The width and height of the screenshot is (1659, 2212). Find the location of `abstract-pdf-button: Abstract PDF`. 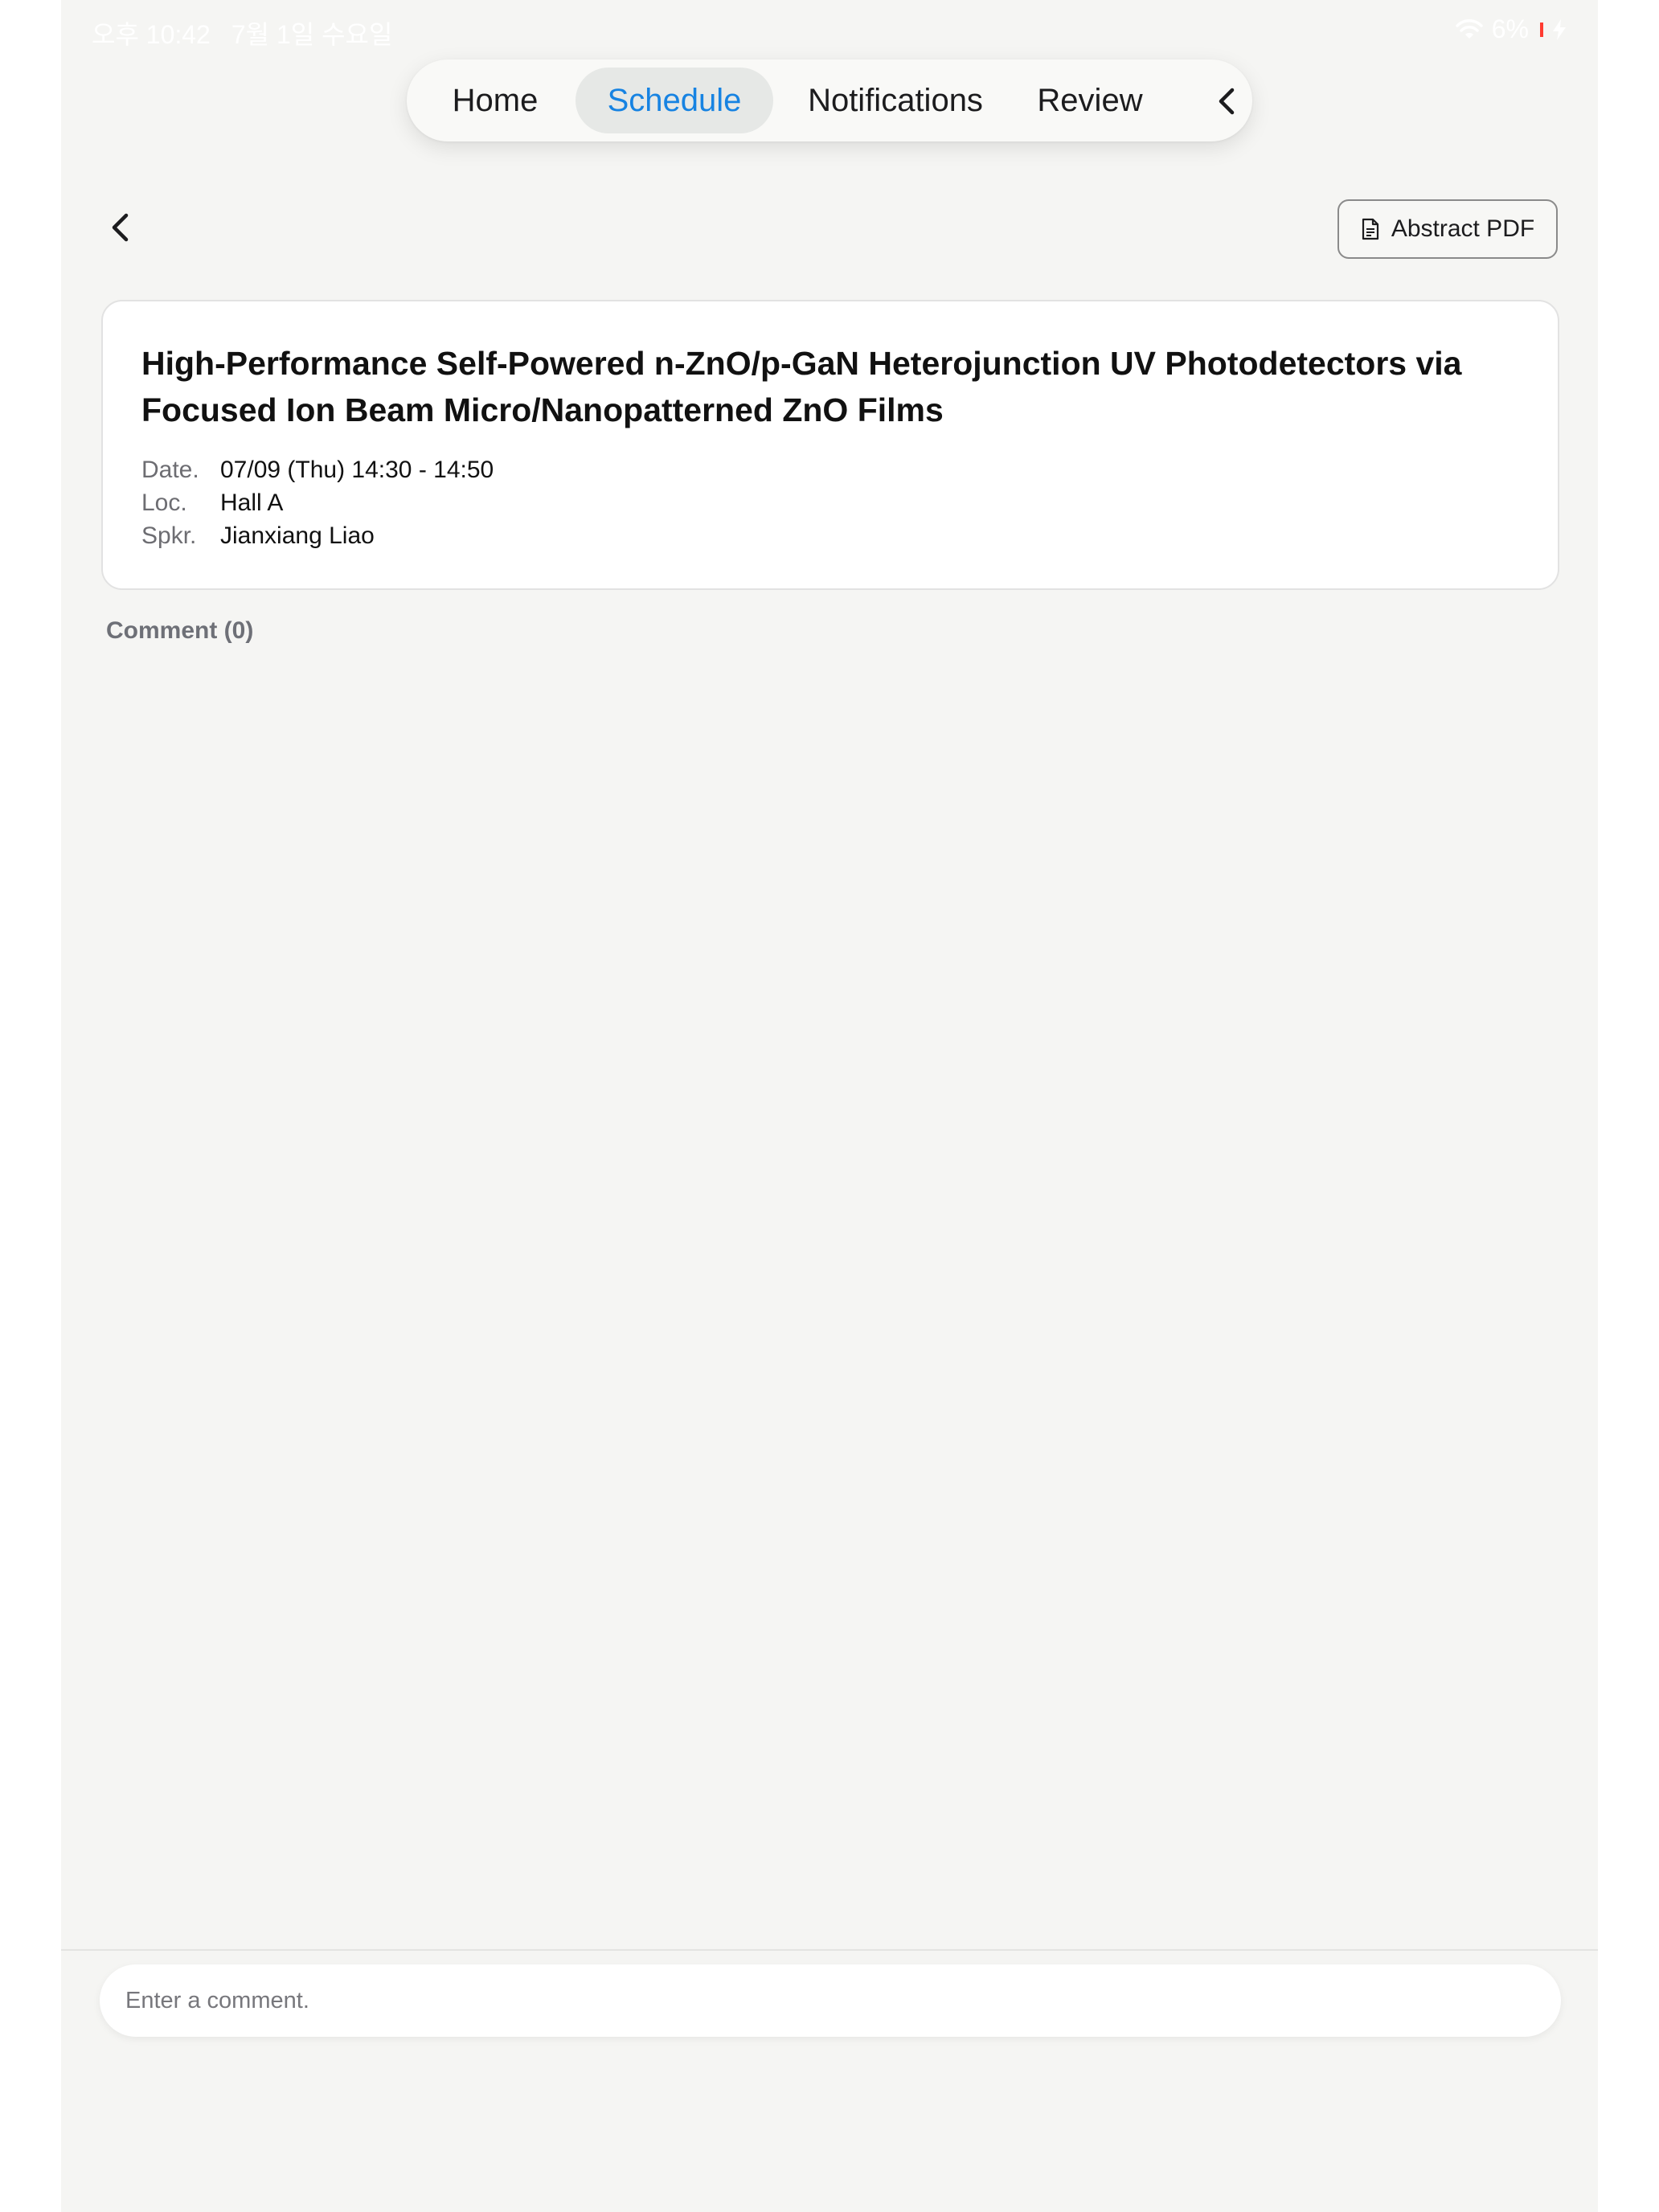

abstract-pdf-button: Abstract PDF is located at coordinates (1447, 229).